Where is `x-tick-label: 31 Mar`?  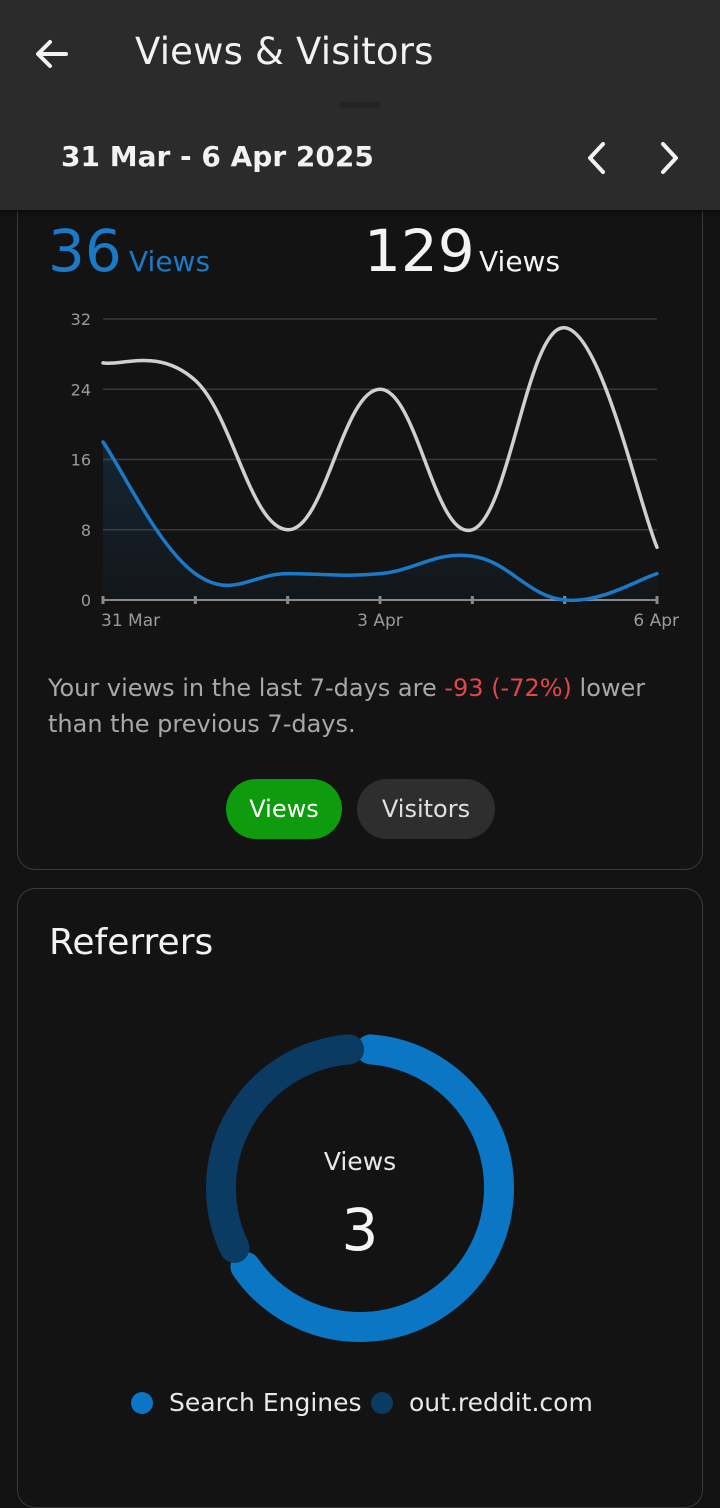 x-tick-label: 31 Mar is located at coordinates (130, 621).